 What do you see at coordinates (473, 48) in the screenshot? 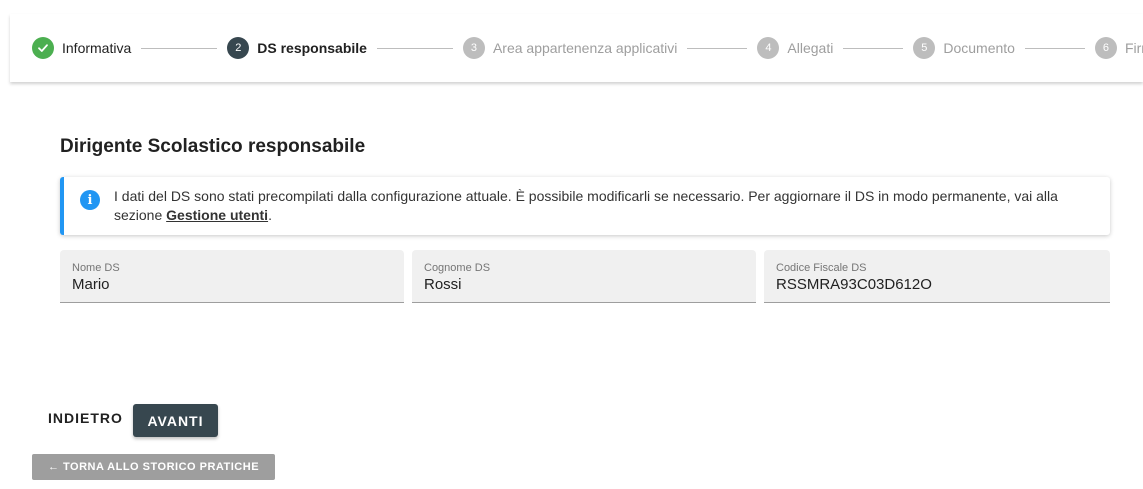
I see `step-number-badge: 3` at bounding box center [473, 48].